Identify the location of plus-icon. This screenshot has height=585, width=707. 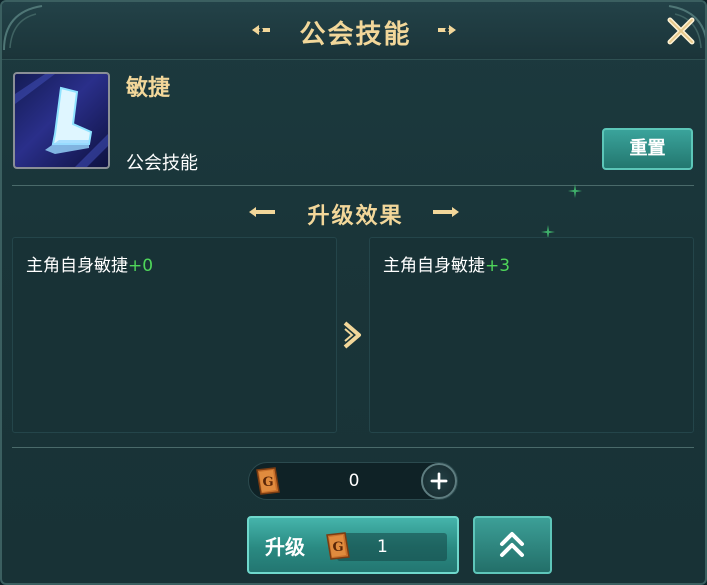
(439, 481).